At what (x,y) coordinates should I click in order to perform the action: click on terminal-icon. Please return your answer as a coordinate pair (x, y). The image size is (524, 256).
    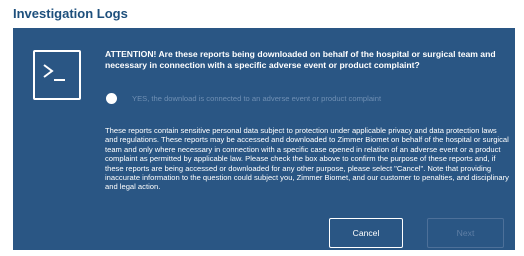
    Looking at the image, I should click on (57, 75).